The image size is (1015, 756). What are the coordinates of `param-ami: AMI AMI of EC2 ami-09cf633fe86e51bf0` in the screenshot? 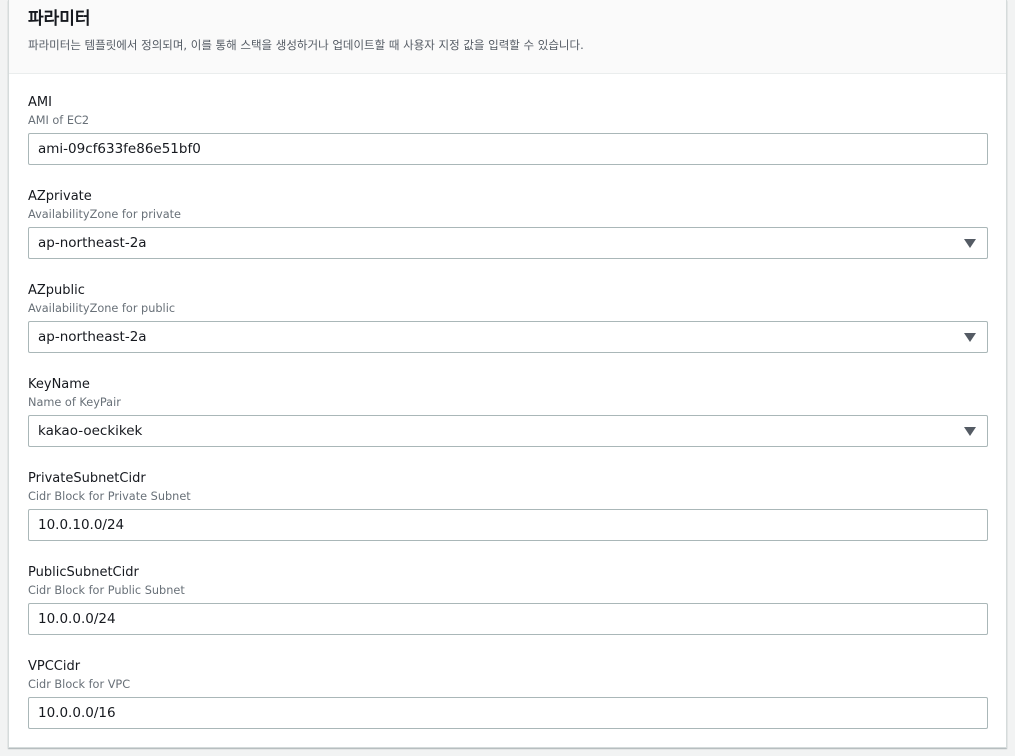 It's located at (508, 129).